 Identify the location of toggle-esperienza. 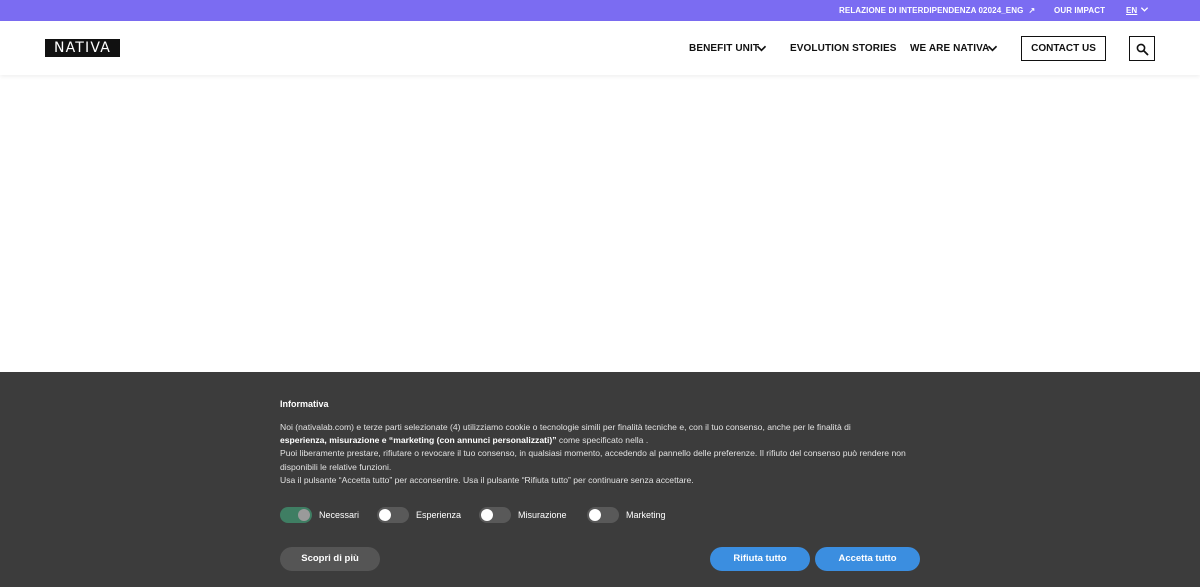
(393, 515).